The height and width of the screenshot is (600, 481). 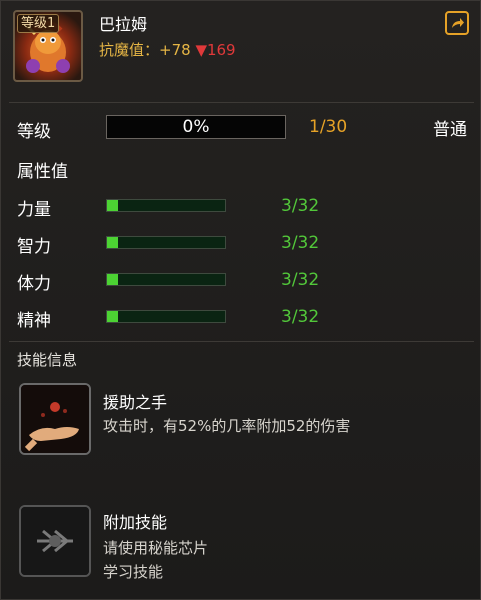 I want to click on skill-name-helping-hand: 援助之手, so click(x=135, y=402).